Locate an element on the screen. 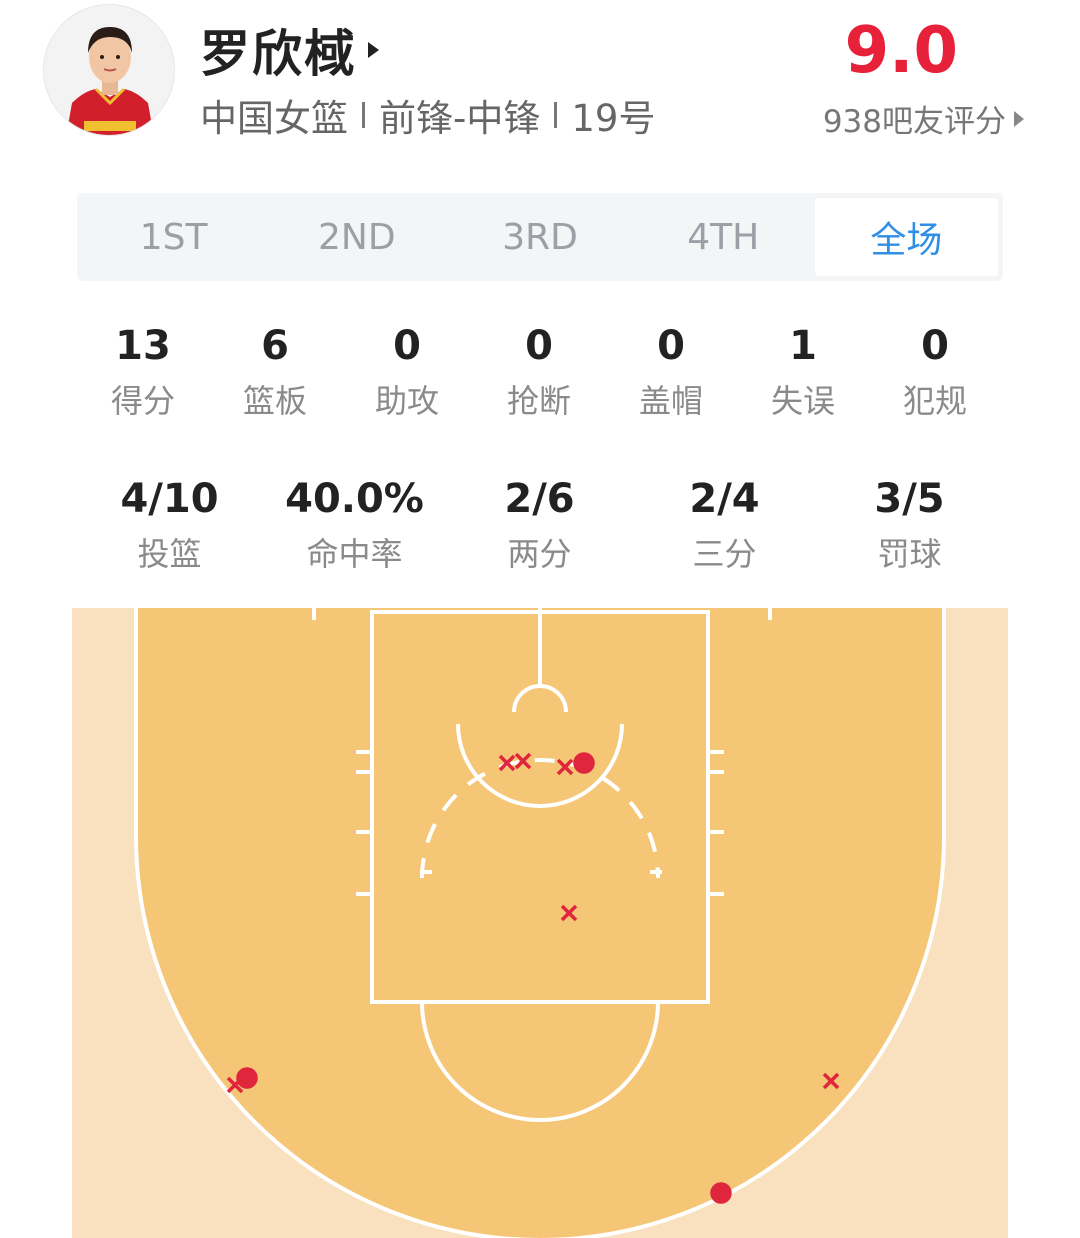 The width and height of the screenshot is (1080, 1238). tab-3rd: 3RD is located at coordinates (539, 237).